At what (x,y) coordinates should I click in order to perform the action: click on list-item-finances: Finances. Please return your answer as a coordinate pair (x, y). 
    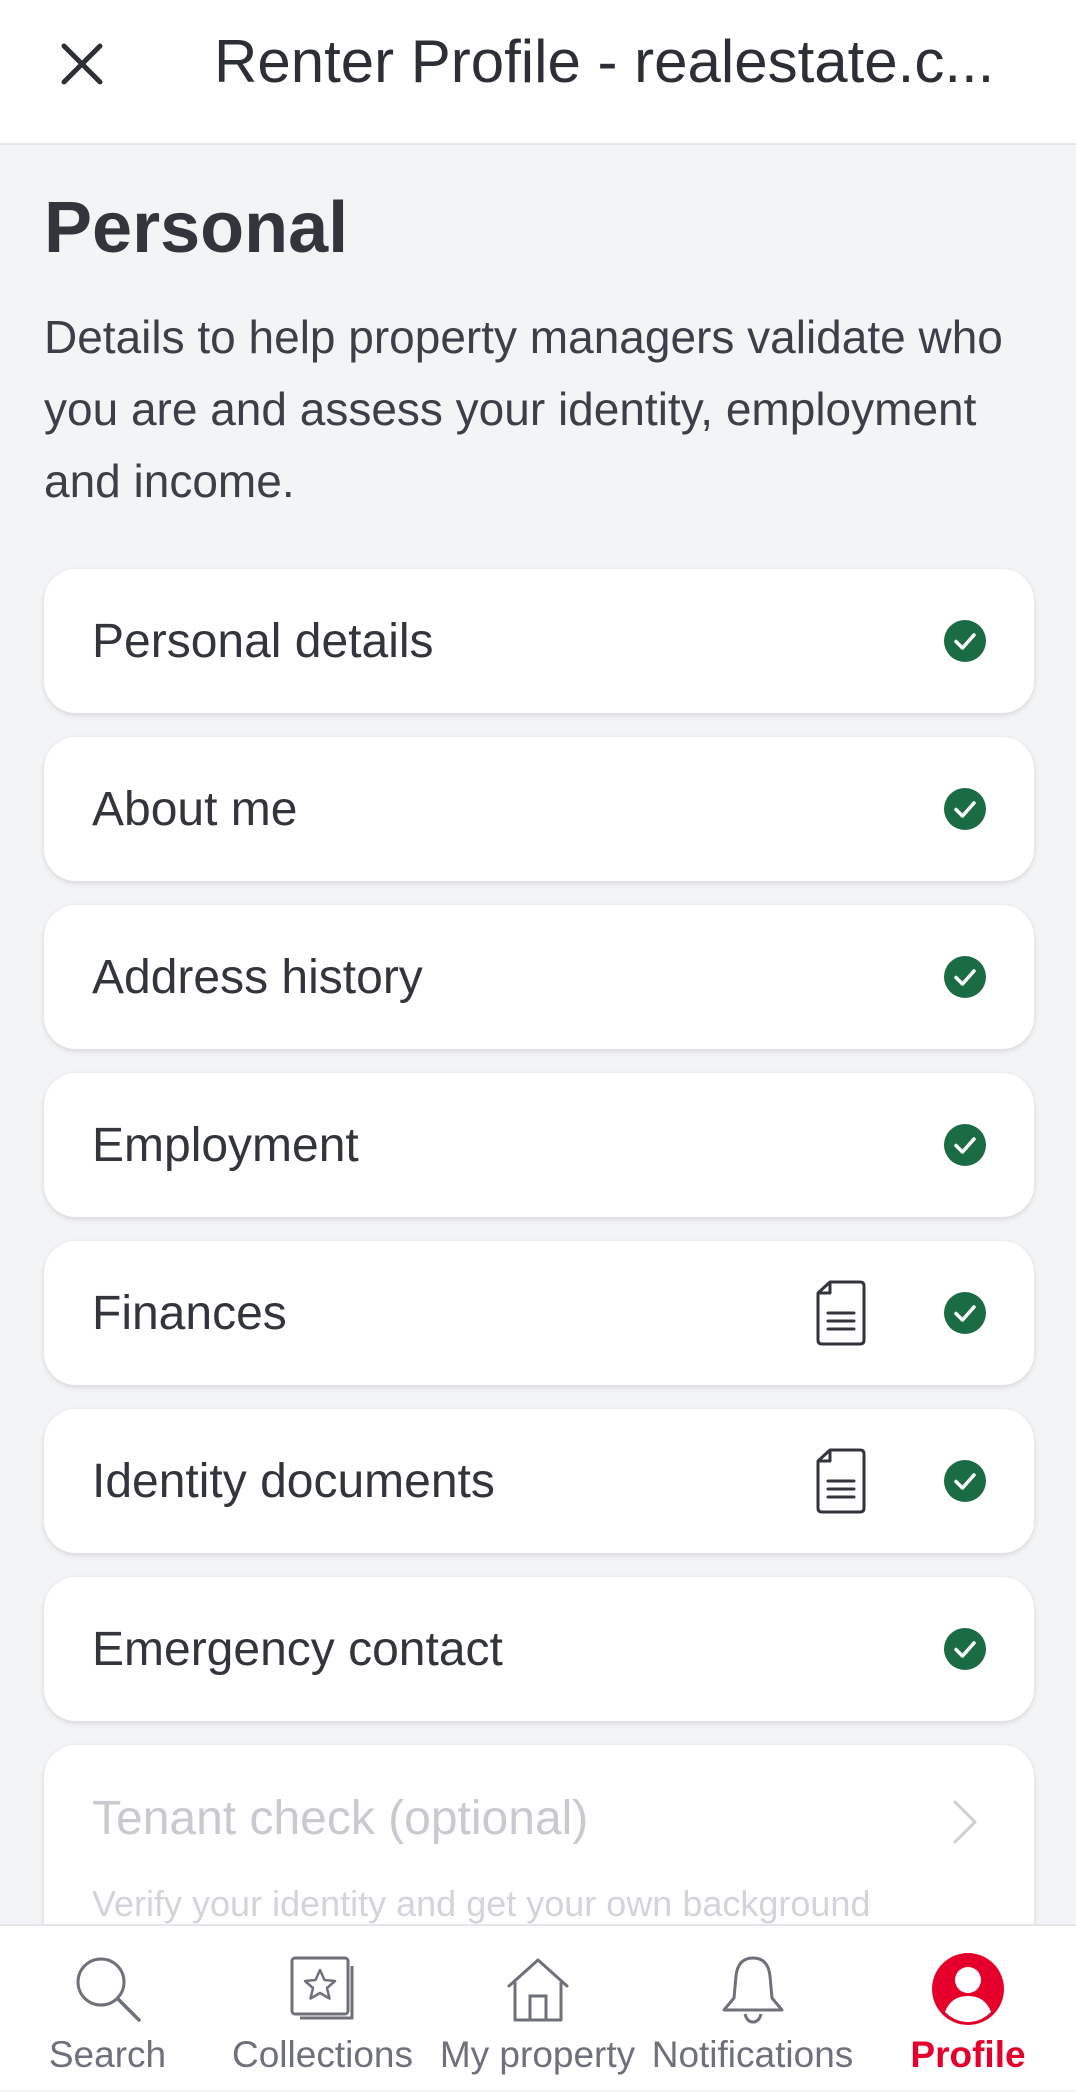
    Looking at the image, I should click on (539, 1313).